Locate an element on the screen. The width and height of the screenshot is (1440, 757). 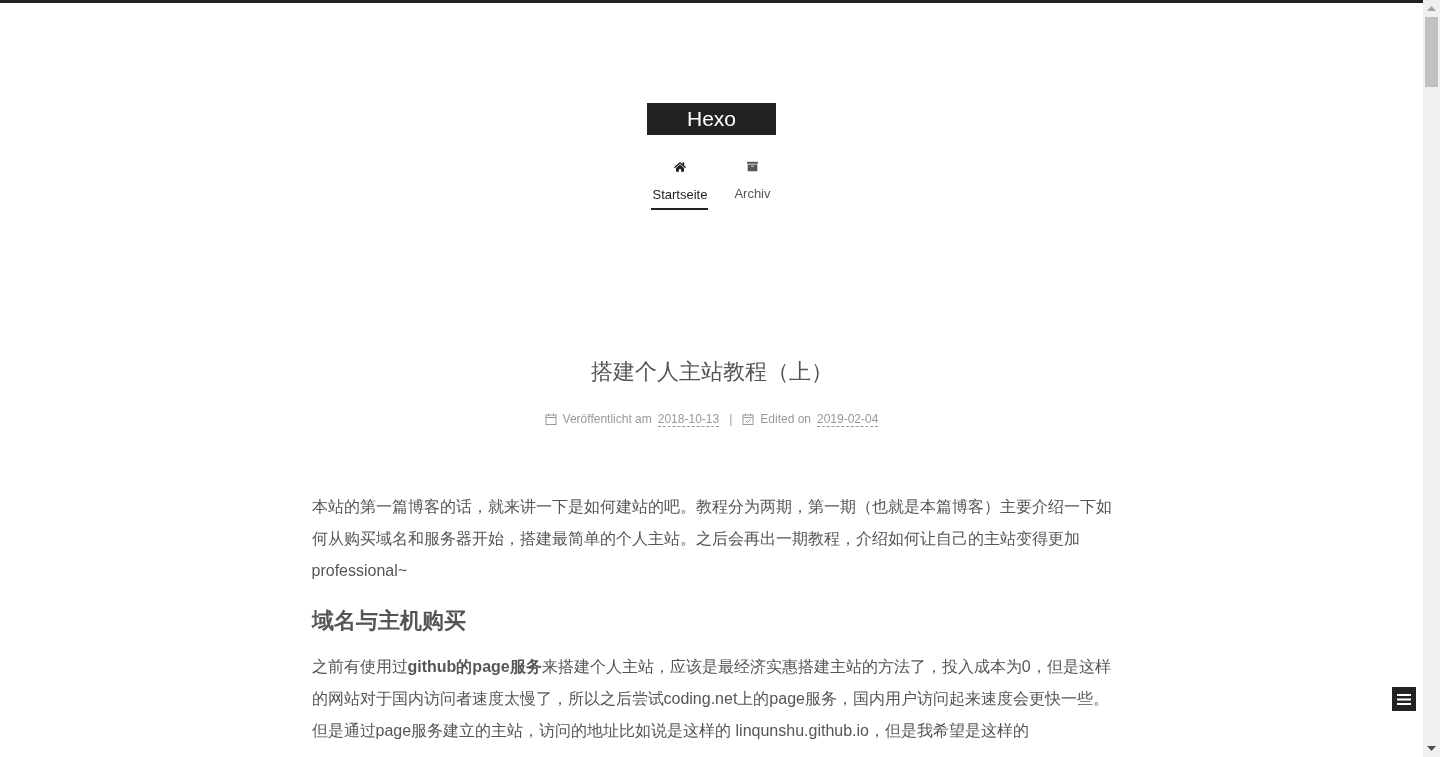
menu-icon is located at coordinates (1404, 699).